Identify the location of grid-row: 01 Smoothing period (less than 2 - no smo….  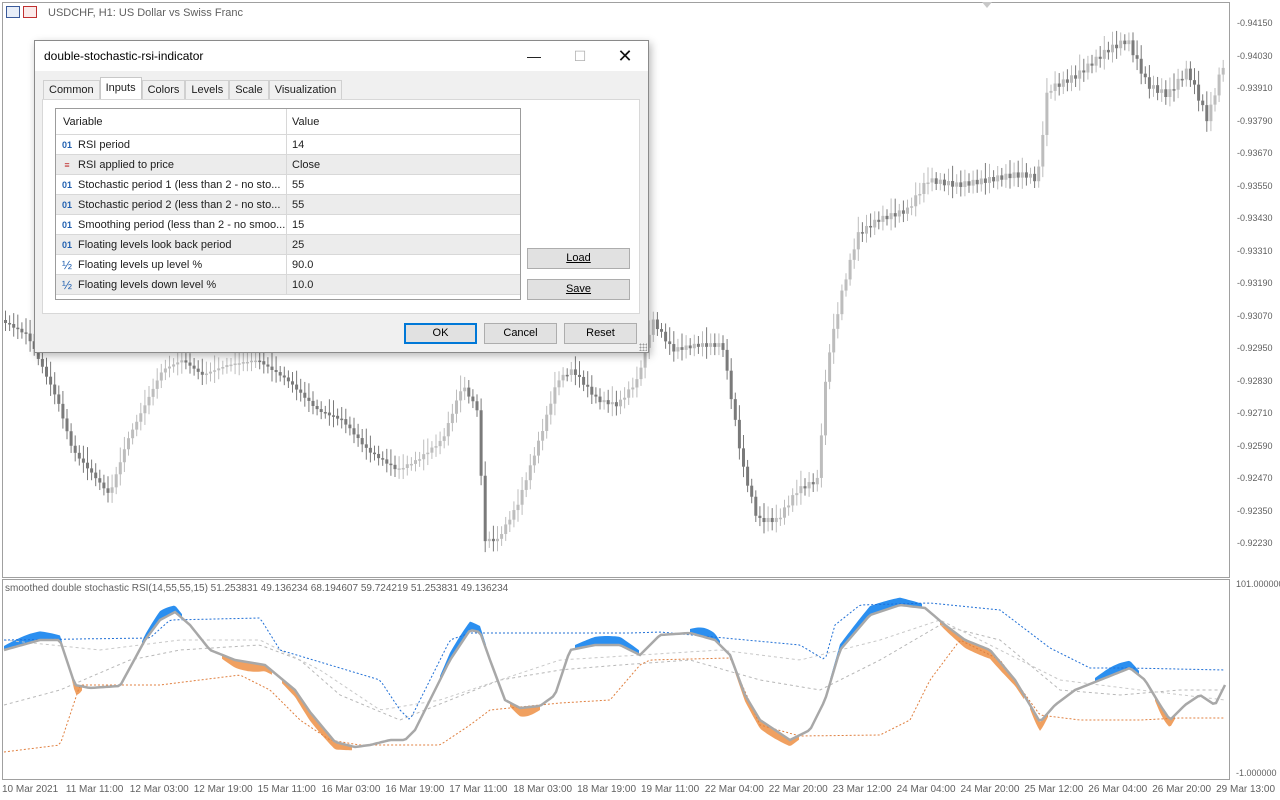
(288, 225).